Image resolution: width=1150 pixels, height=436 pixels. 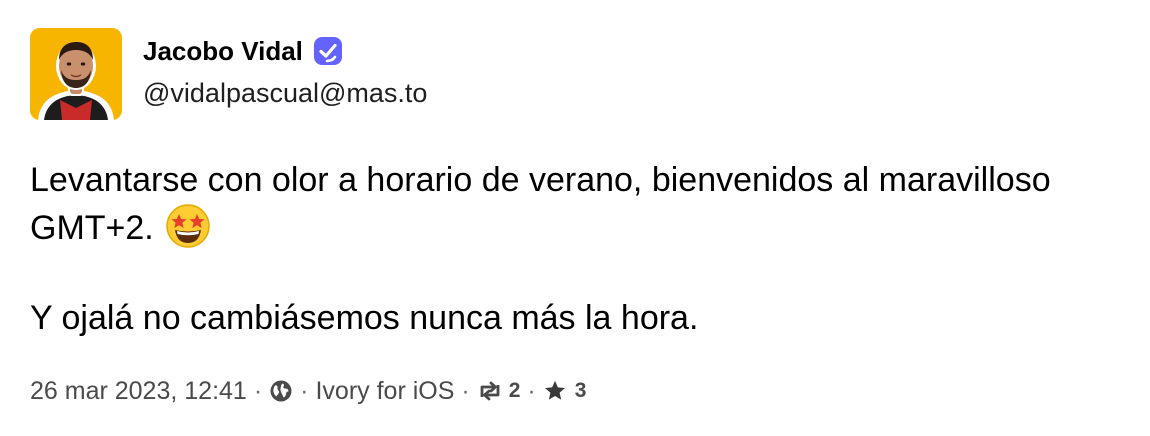 I want to click on post-client: Ivory for iOS, so click(x=384, y=391).